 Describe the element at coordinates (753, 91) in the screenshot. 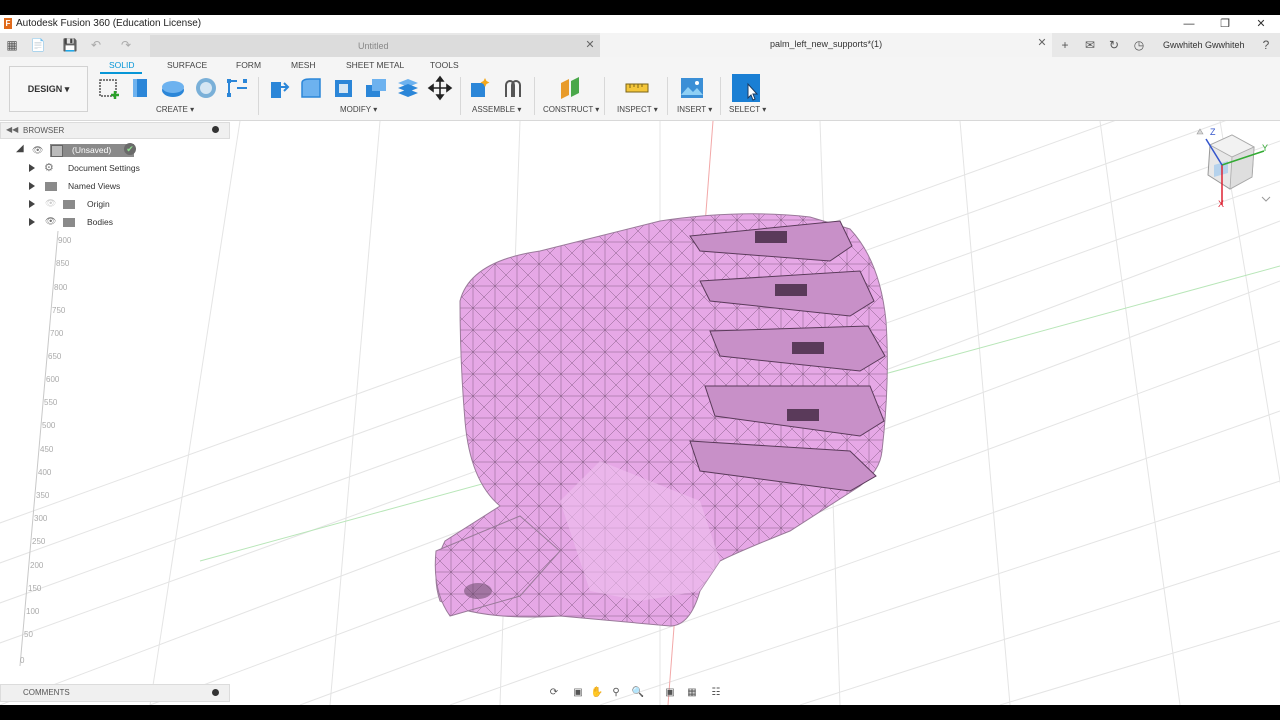

I see `select-cursor-icon` at that location.